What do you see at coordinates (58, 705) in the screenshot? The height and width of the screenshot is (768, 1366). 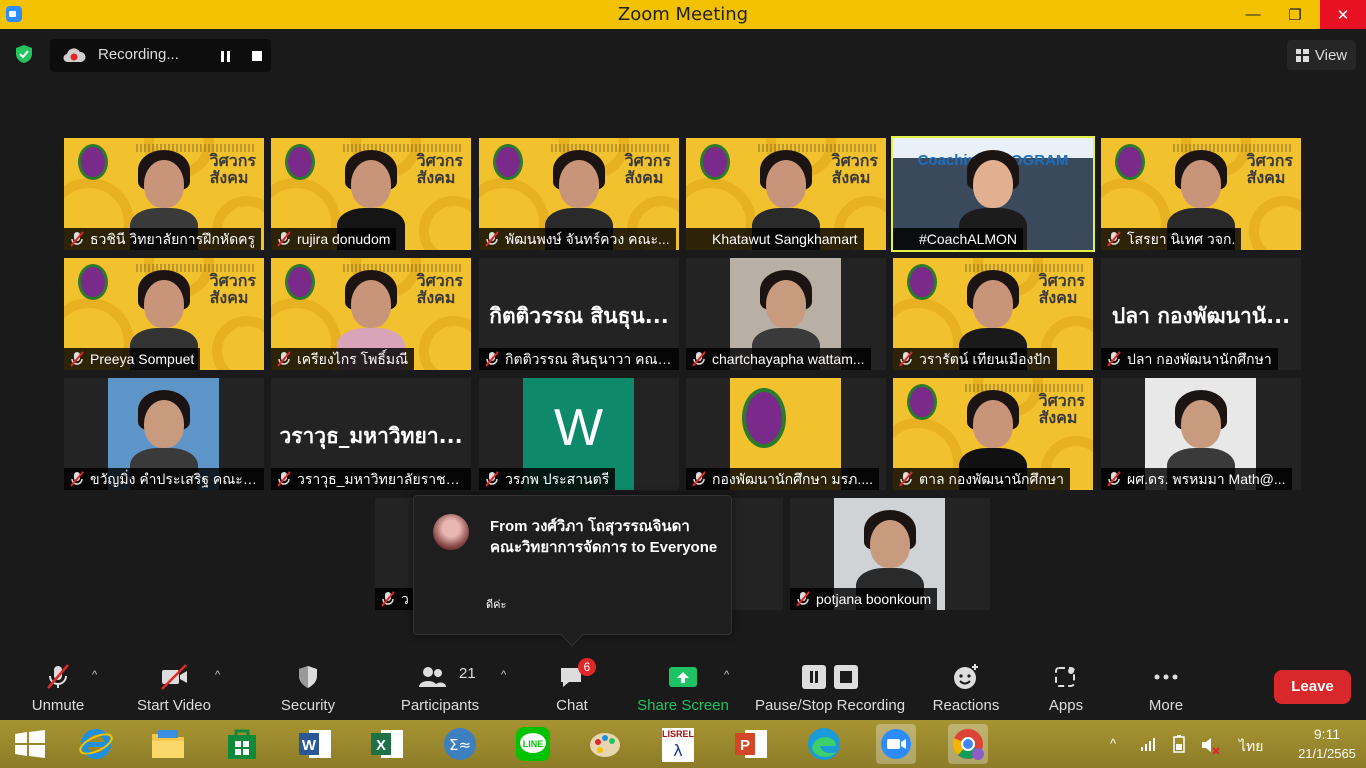 I see `unmute-label: Unmute` at bounding box center [58, 705].